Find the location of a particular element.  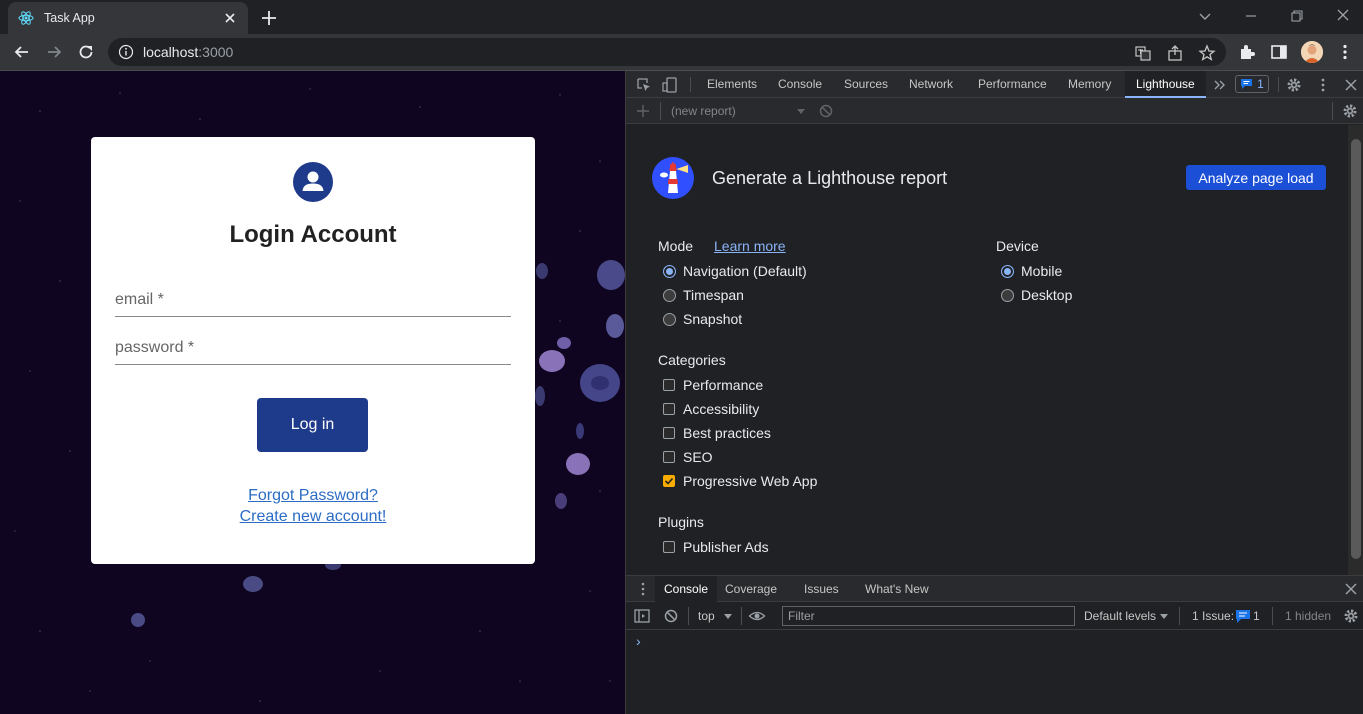

tab-search-icon is located at coordinates (1205, 16).